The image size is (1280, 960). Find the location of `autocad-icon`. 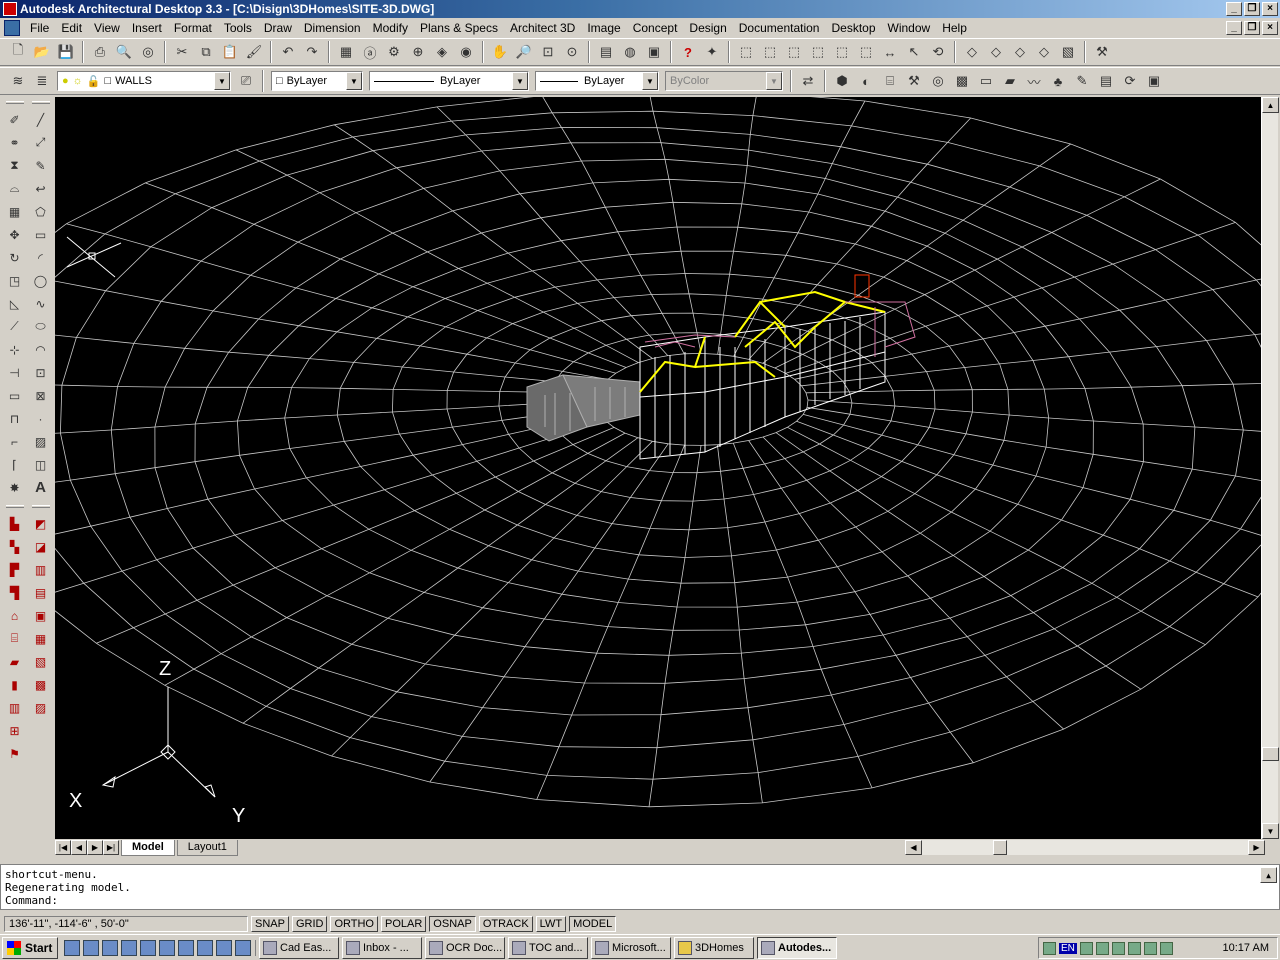

autocad-icon is located at coordinates (224, 947).